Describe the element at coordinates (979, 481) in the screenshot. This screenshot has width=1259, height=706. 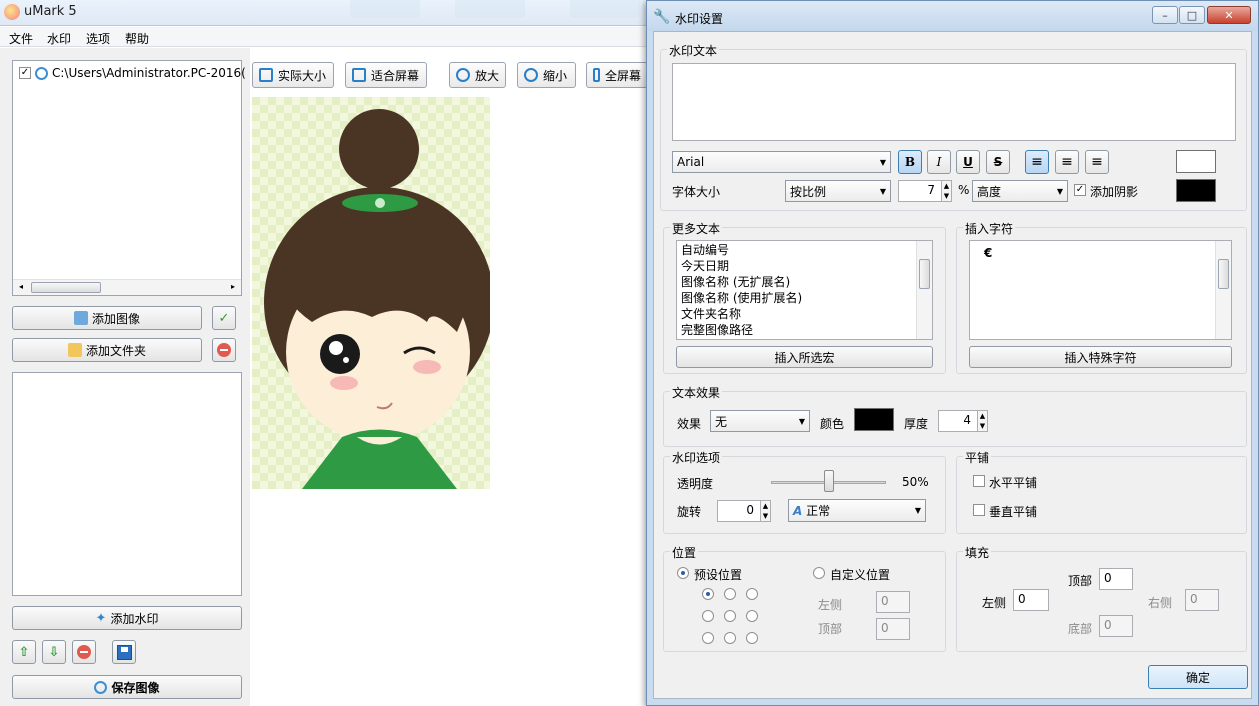
I see `tile-horizontal-checkbox` at that location.